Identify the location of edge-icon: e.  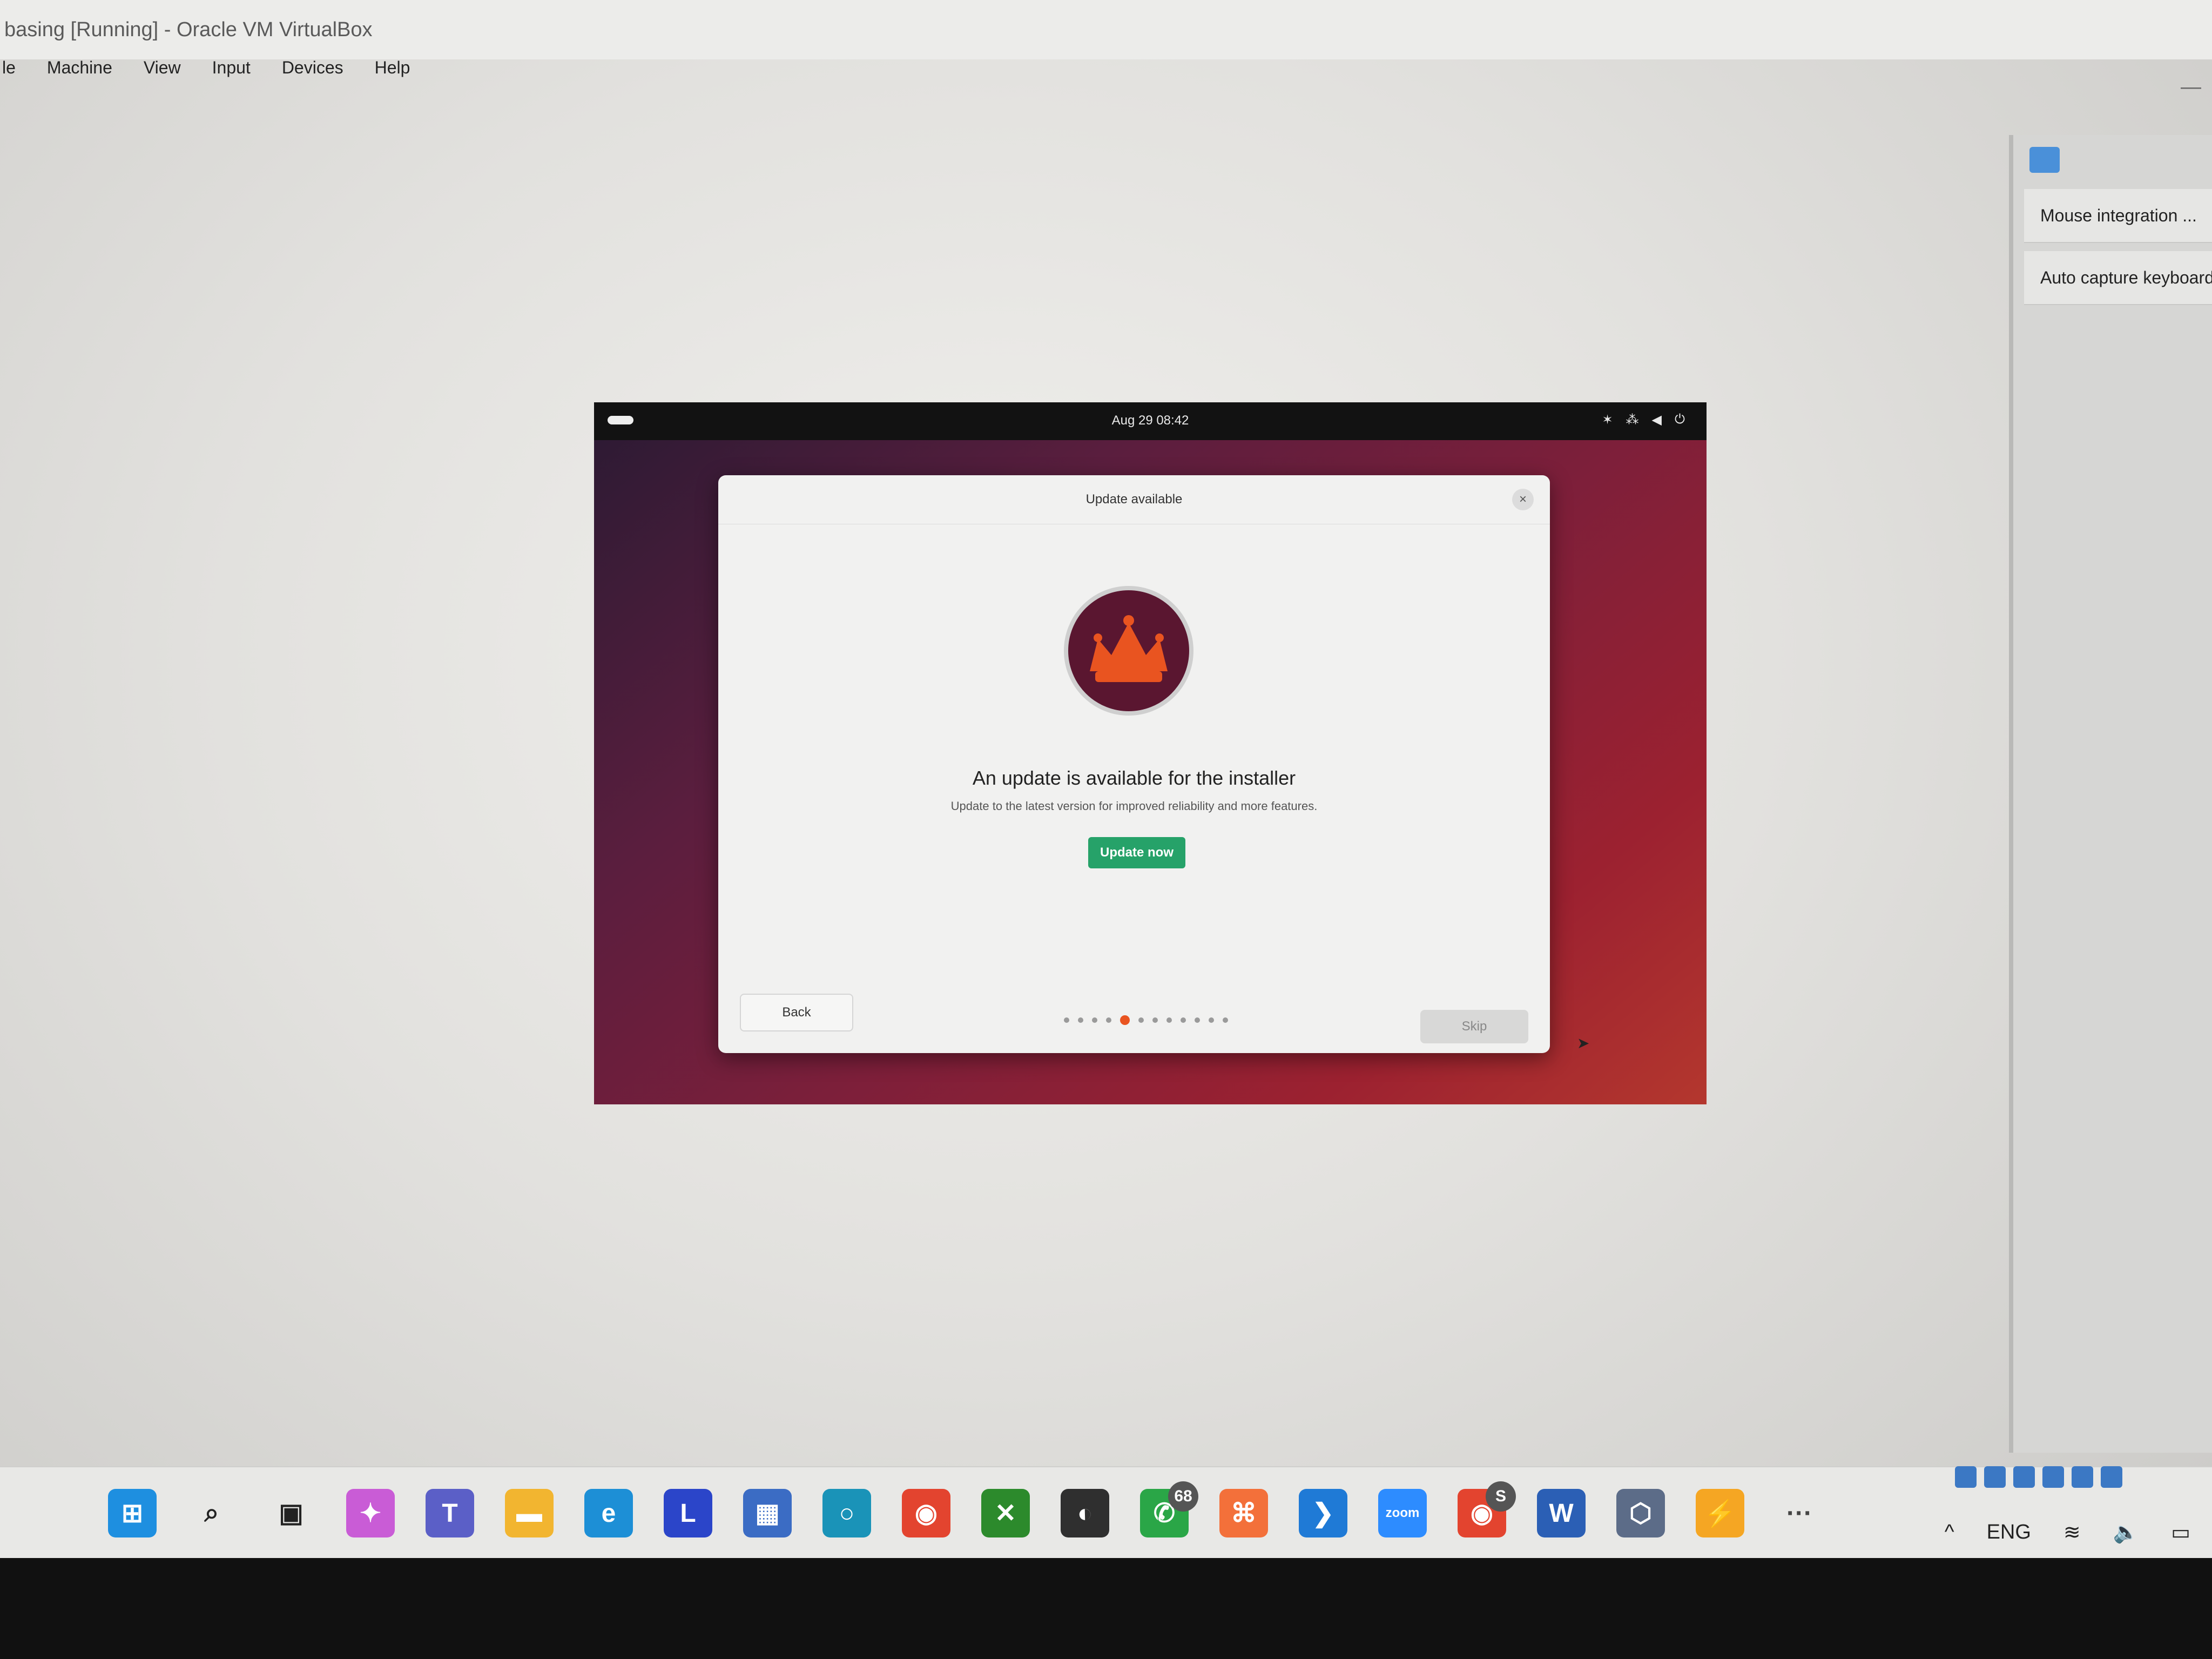
(608, 1513).